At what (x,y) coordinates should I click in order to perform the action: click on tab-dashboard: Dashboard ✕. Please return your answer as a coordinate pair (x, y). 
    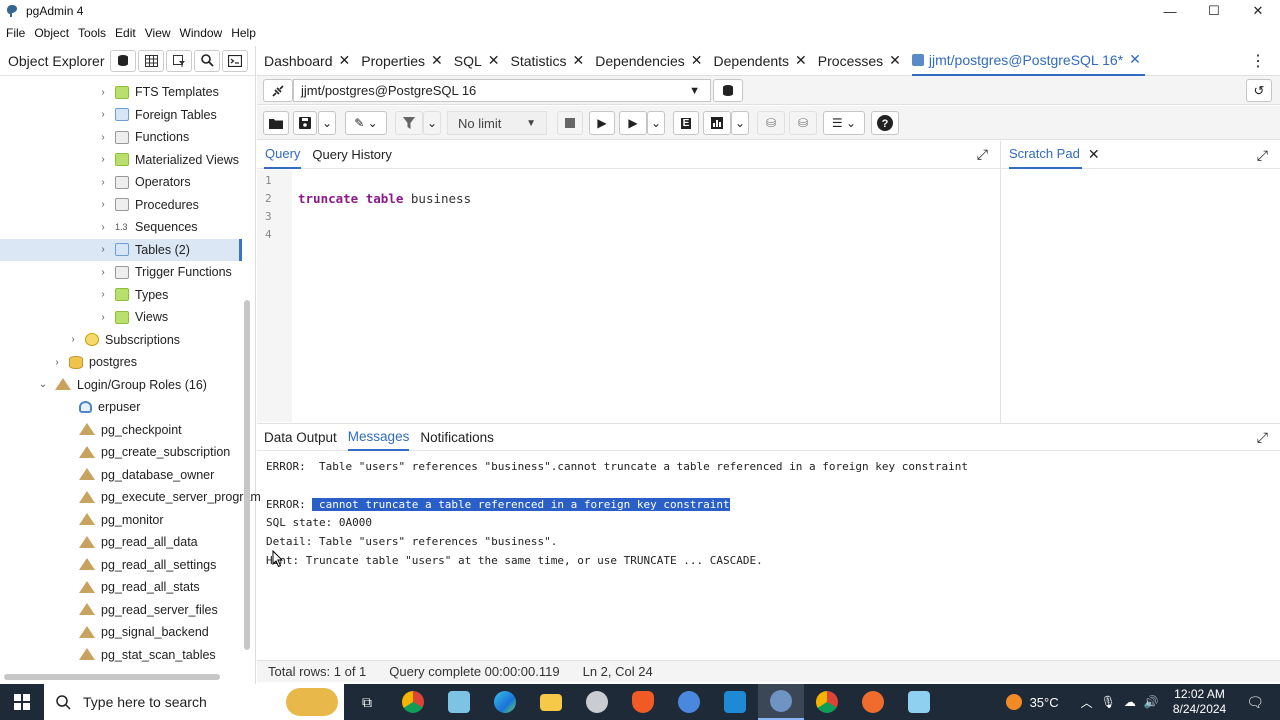
    Looking at the image, I should click on (309, 61).